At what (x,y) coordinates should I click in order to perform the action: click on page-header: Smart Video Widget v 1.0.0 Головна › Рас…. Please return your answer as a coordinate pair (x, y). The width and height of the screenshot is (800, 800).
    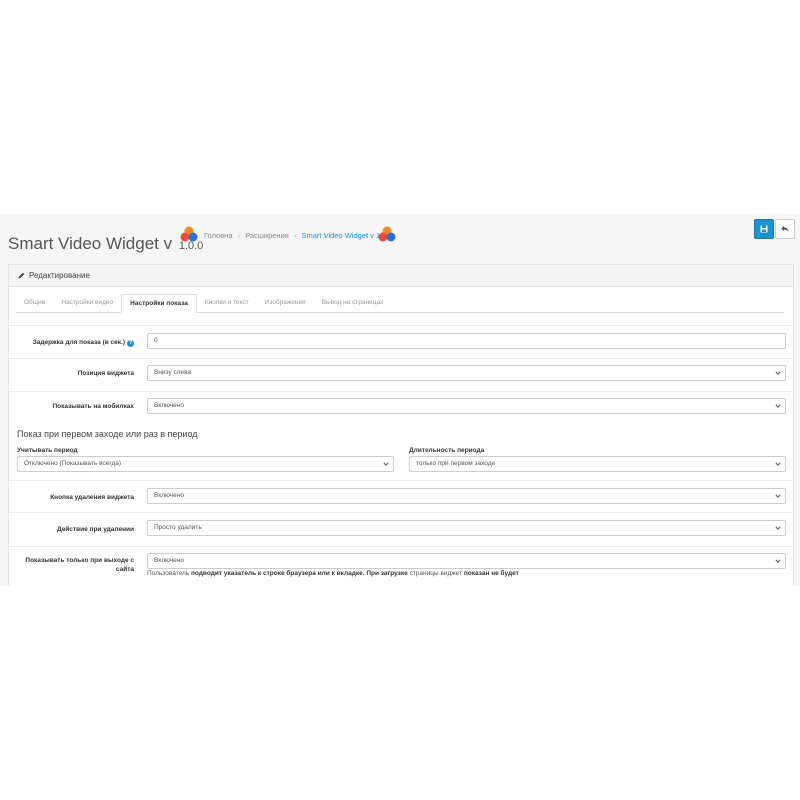
    Looking at the image, I should click on (400, 238).